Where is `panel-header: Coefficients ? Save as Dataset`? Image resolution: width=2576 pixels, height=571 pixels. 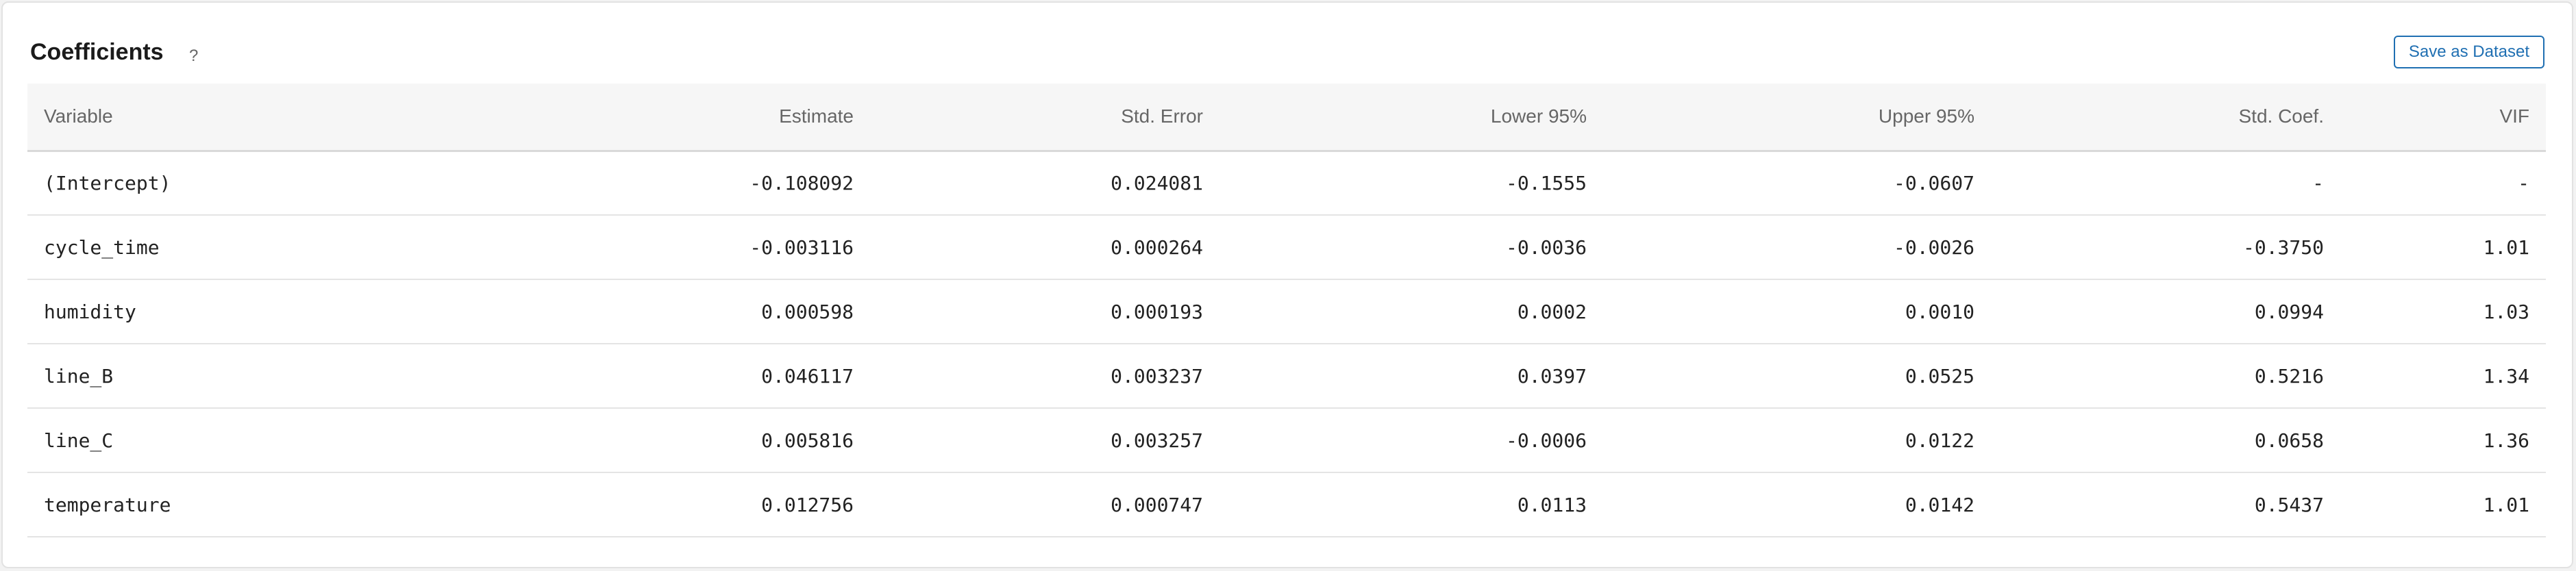 panel-header: Coefficients ? Save as Dataset is located at coordinates (1287, 52).